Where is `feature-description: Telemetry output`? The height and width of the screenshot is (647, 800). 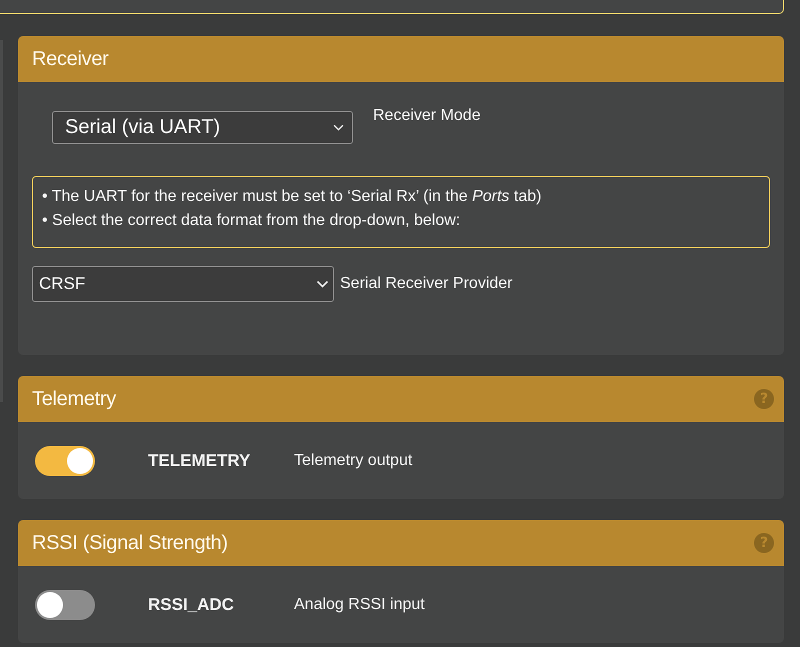
feature-description: Telemetry output is located at coordinates (353, 461).